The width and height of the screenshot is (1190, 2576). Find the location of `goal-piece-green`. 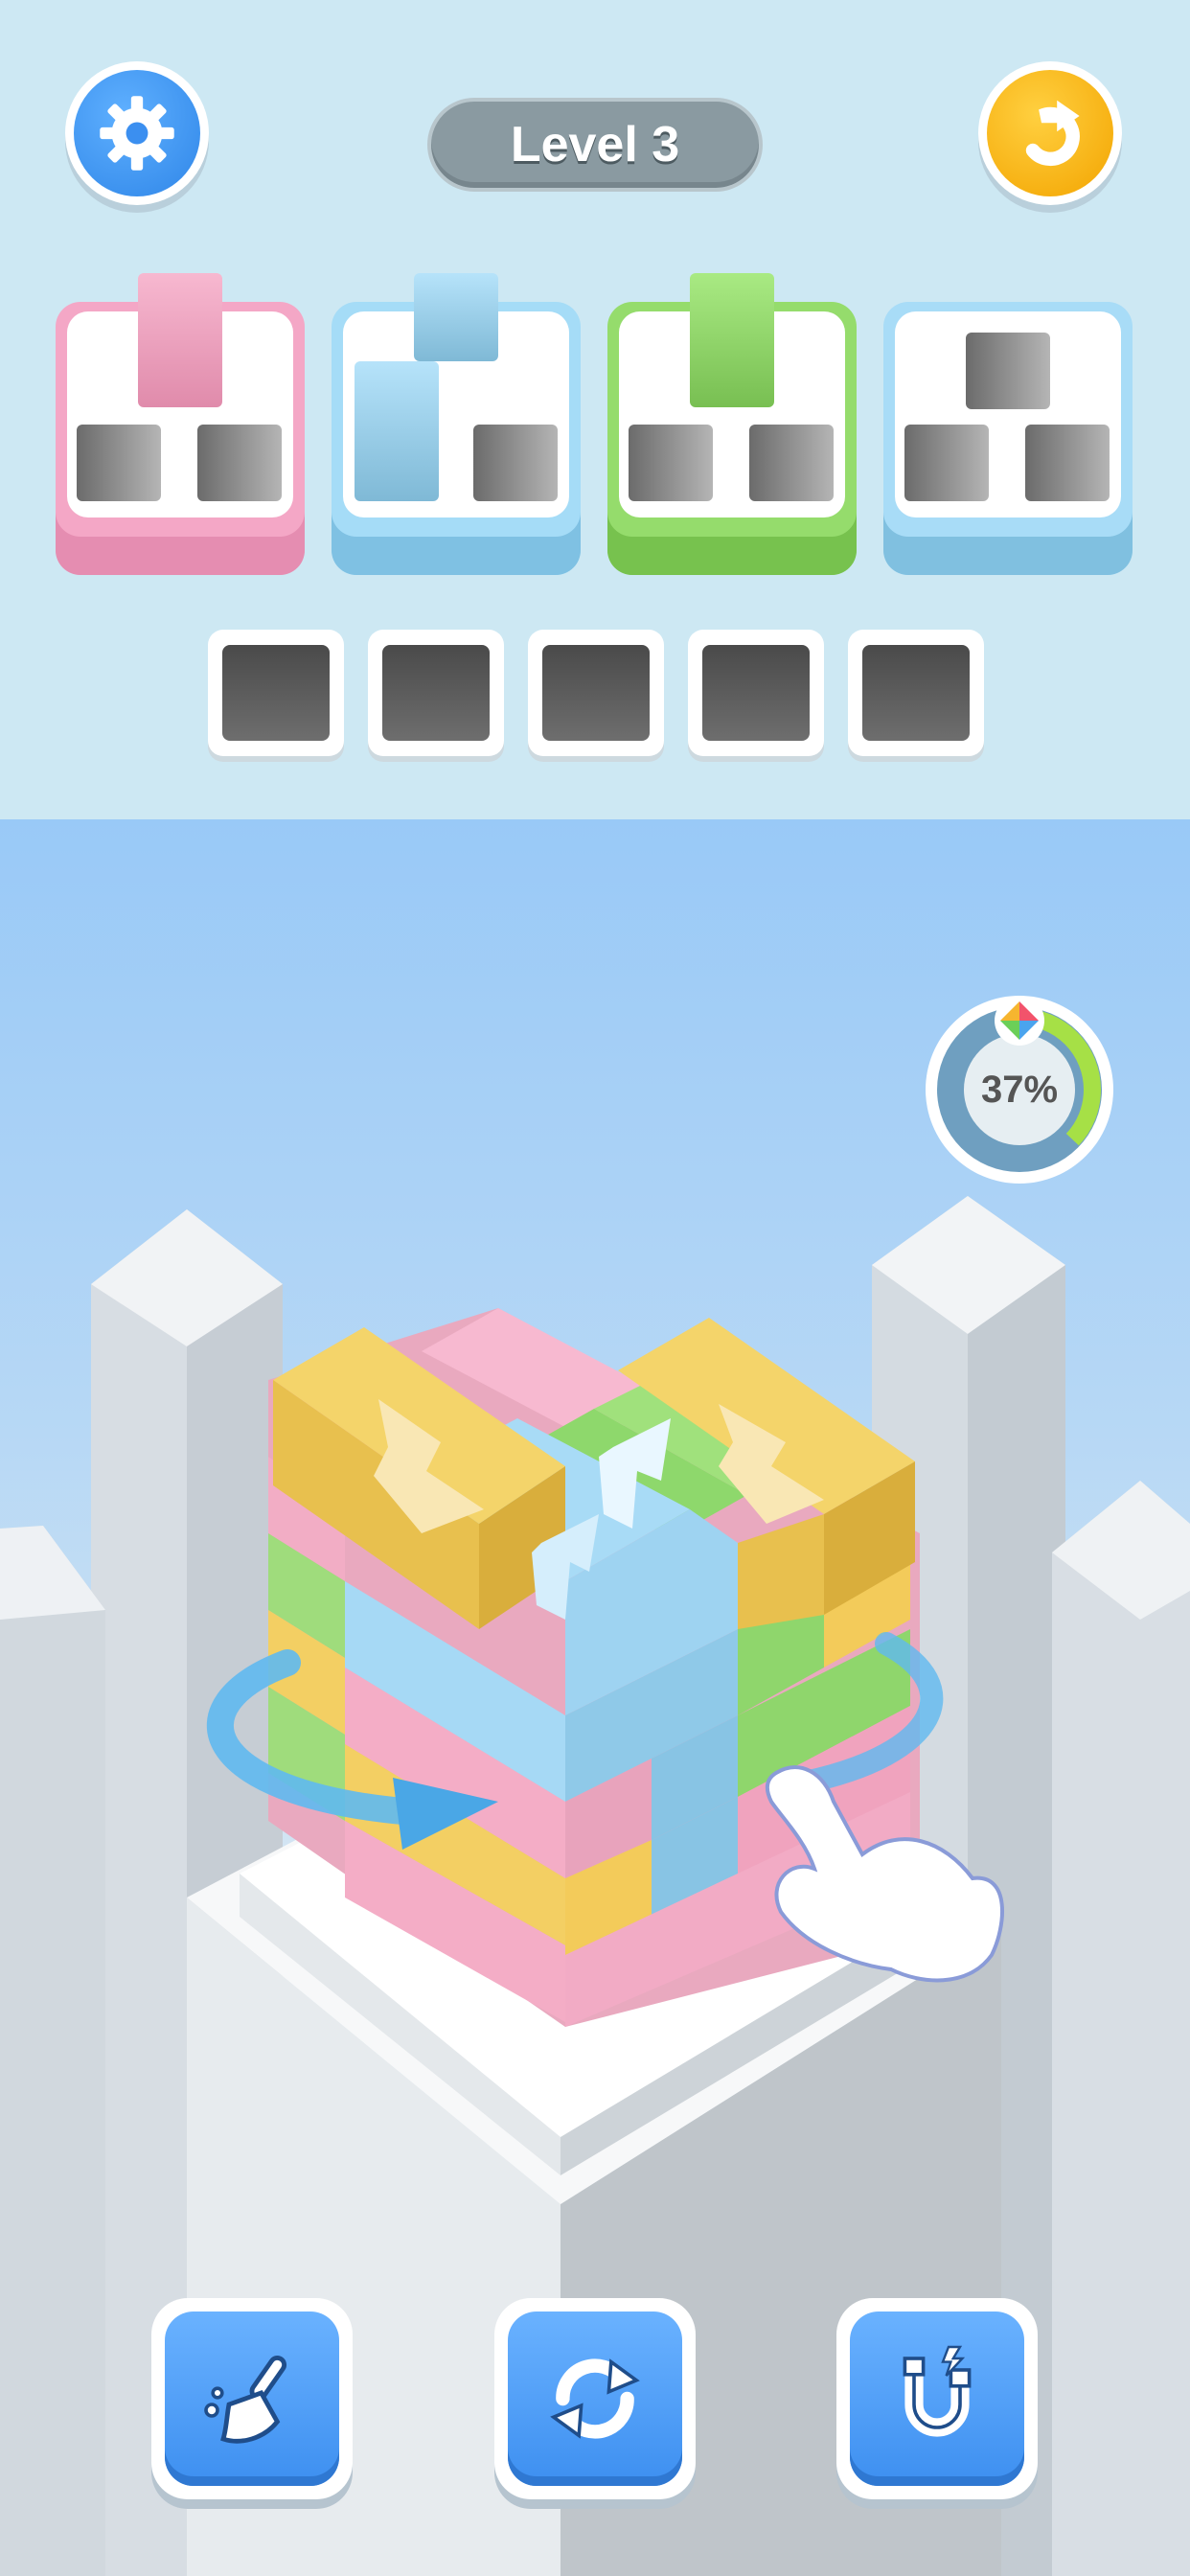

goal-piece-green is located at coordinates (732, 340).